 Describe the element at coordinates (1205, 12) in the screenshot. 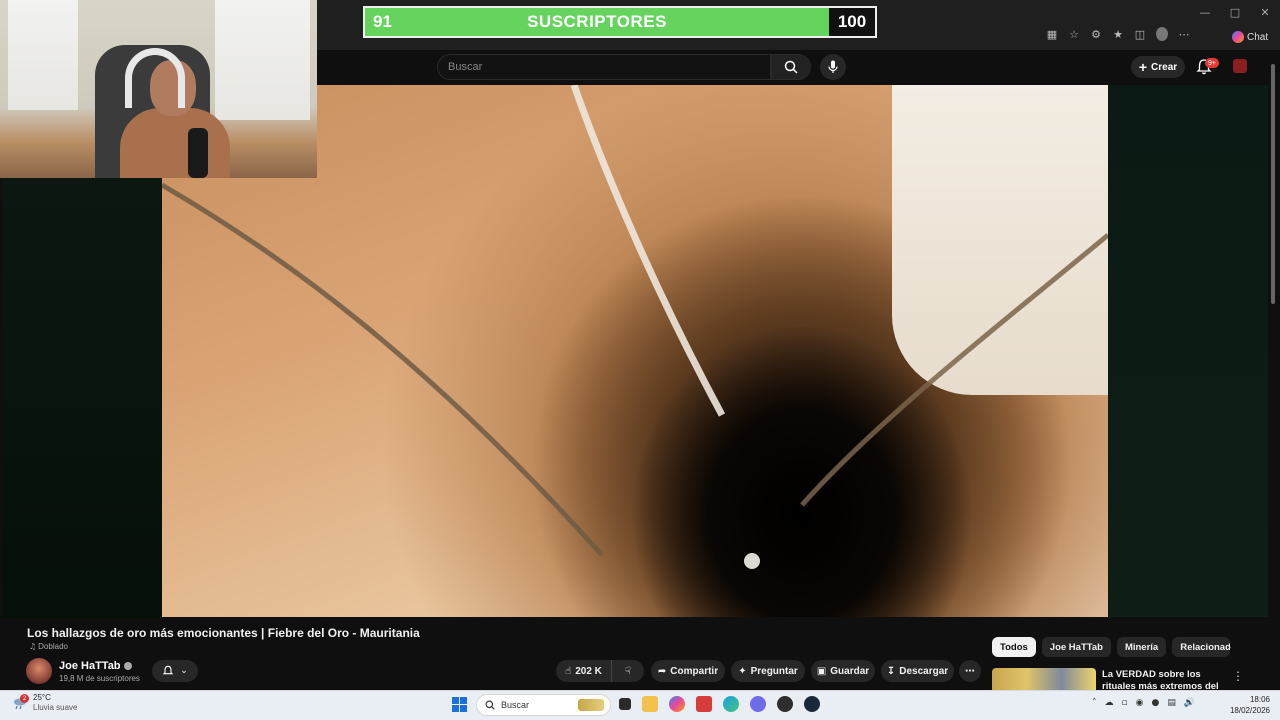

I see `minimize-icon: —` at that location.